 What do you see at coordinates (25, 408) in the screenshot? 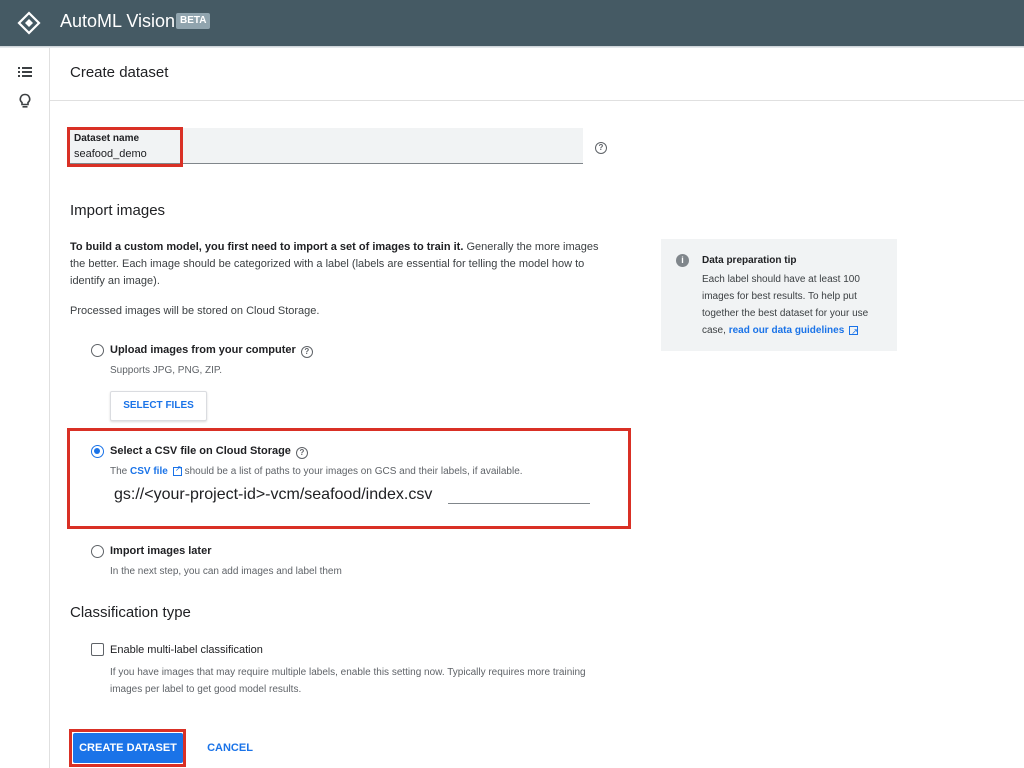
I see `left-rail` at bounding box center [25, 408].